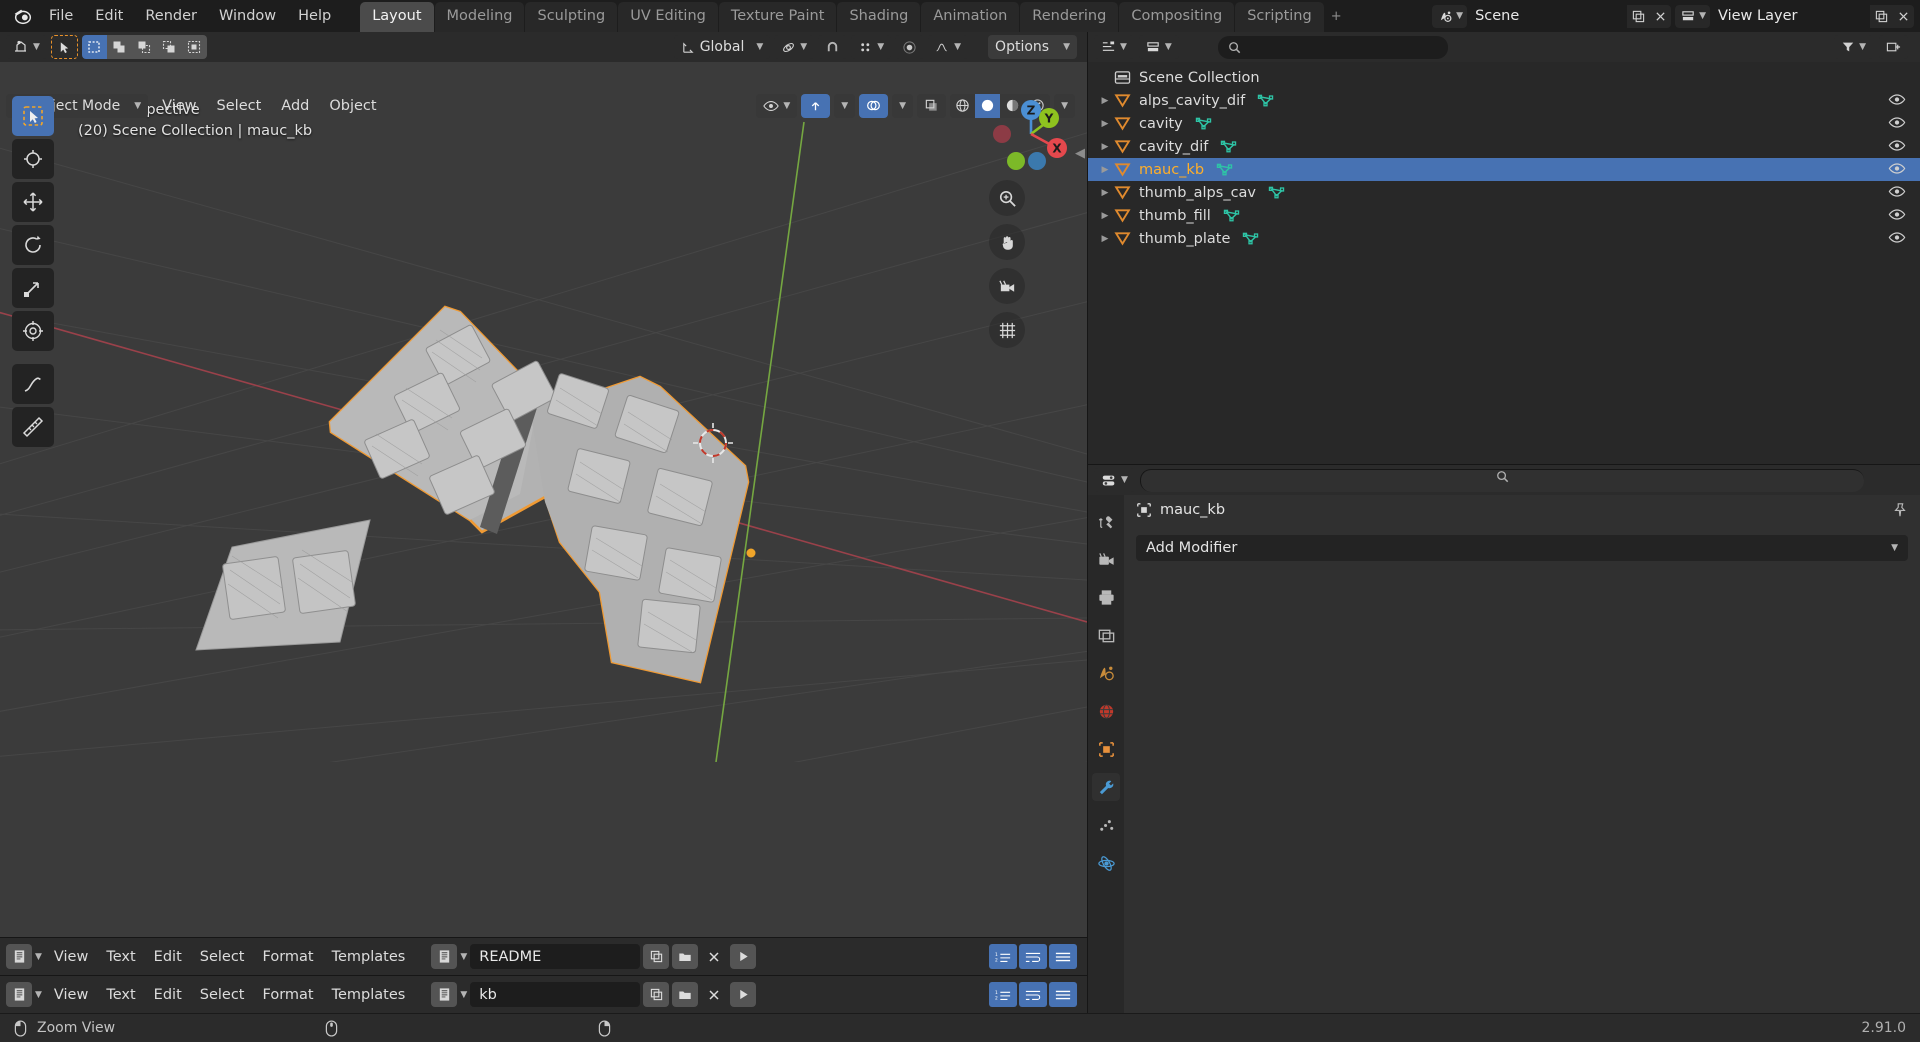 This screenshot has height=1042, width=1920. Describe the element at coordinates (444, 956) in the screenshot. I see `text-editor-1-datablock-icon` at that location.